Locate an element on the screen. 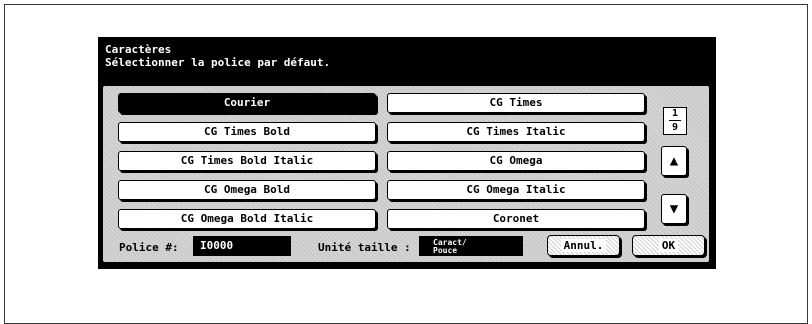 This screenshot has height=324, width=812. ok-button: OK is located at coordinates (668, 245).